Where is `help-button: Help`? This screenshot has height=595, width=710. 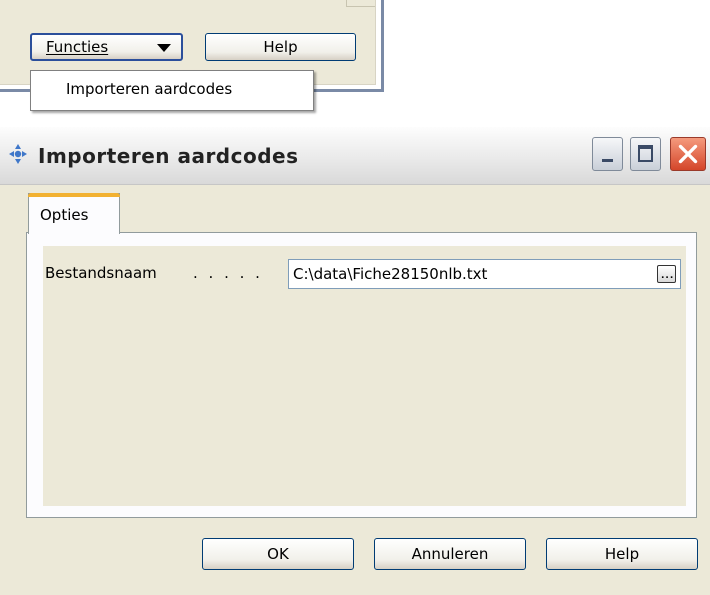 help-button: Help is located at coordinates (622, 554).